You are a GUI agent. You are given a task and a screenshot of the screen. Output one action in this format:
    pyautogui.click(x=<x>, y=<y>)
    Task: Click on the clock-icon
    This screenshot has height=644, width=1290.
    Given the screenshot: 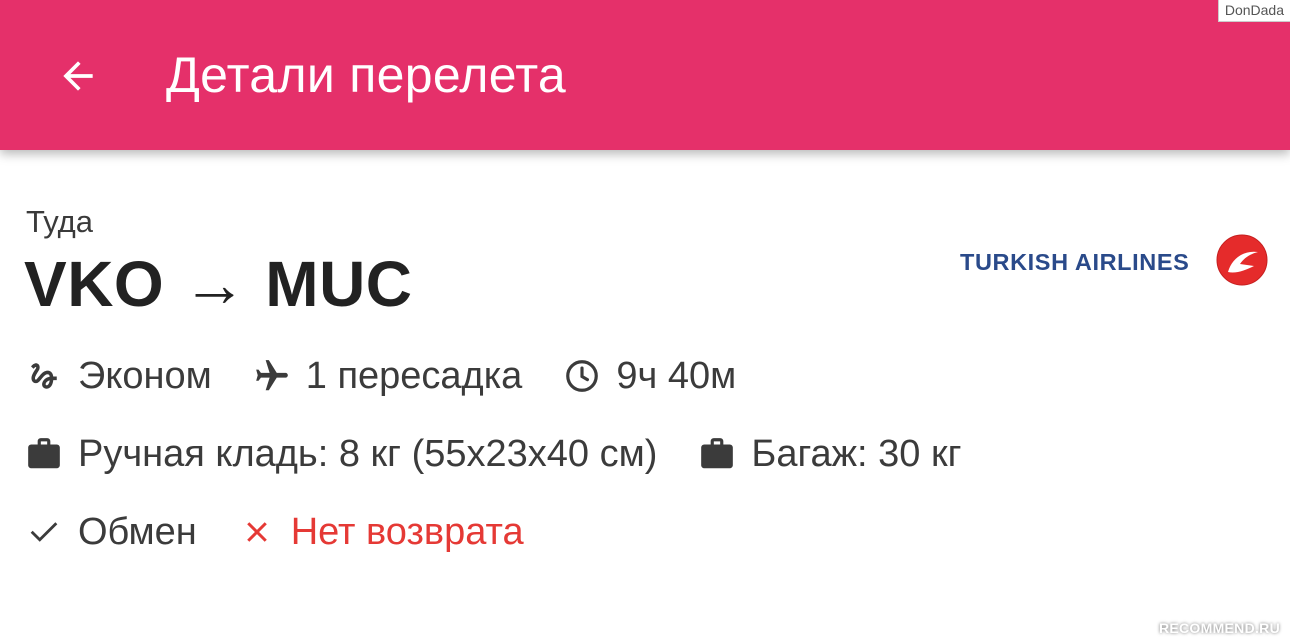 What is the action you would take?
    pyautogui.click(x=582, y=376)
    